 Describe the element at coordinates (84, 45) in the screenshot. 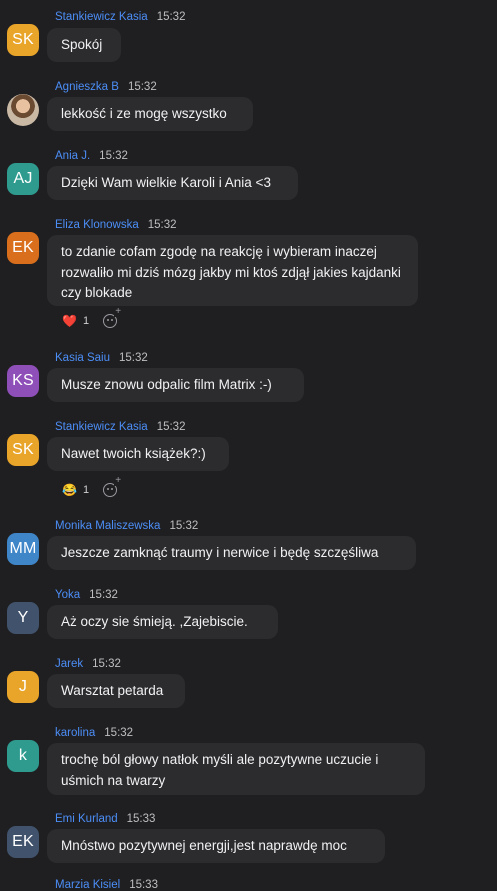

I see `message-bubble: Spokój` at that location.